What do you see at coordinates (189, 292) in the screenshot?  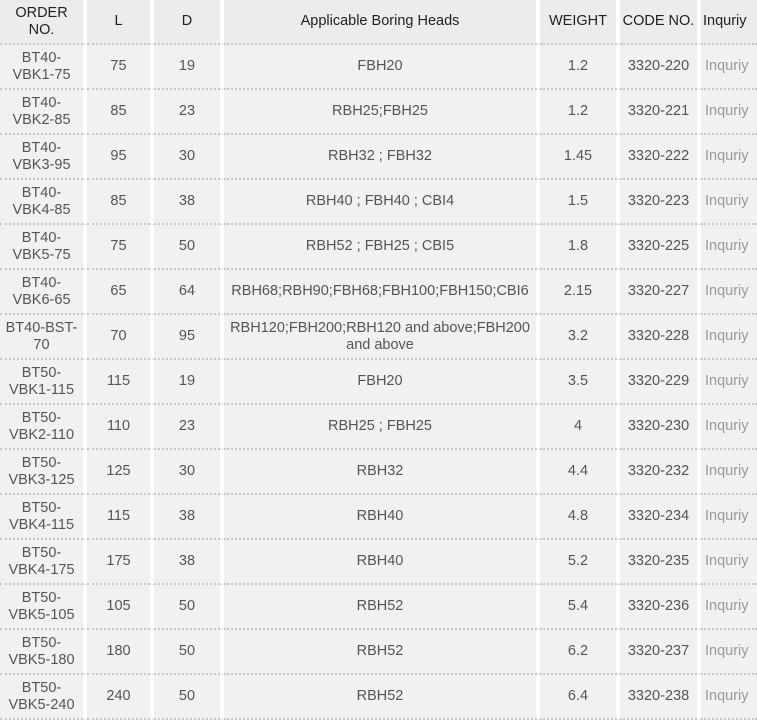 I see `d-cell: 64` at bounding box center [189, 292].